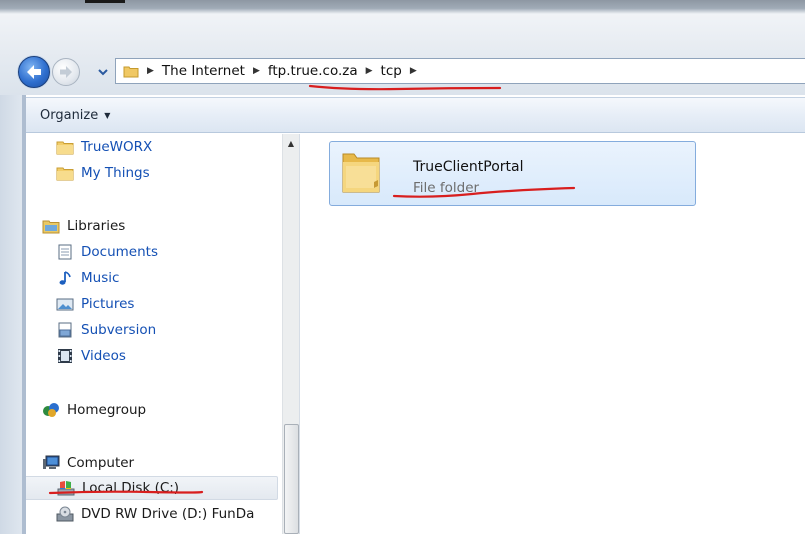 The image size is (805, 534). I want to click on recent-pages-button, so click(103, 72).